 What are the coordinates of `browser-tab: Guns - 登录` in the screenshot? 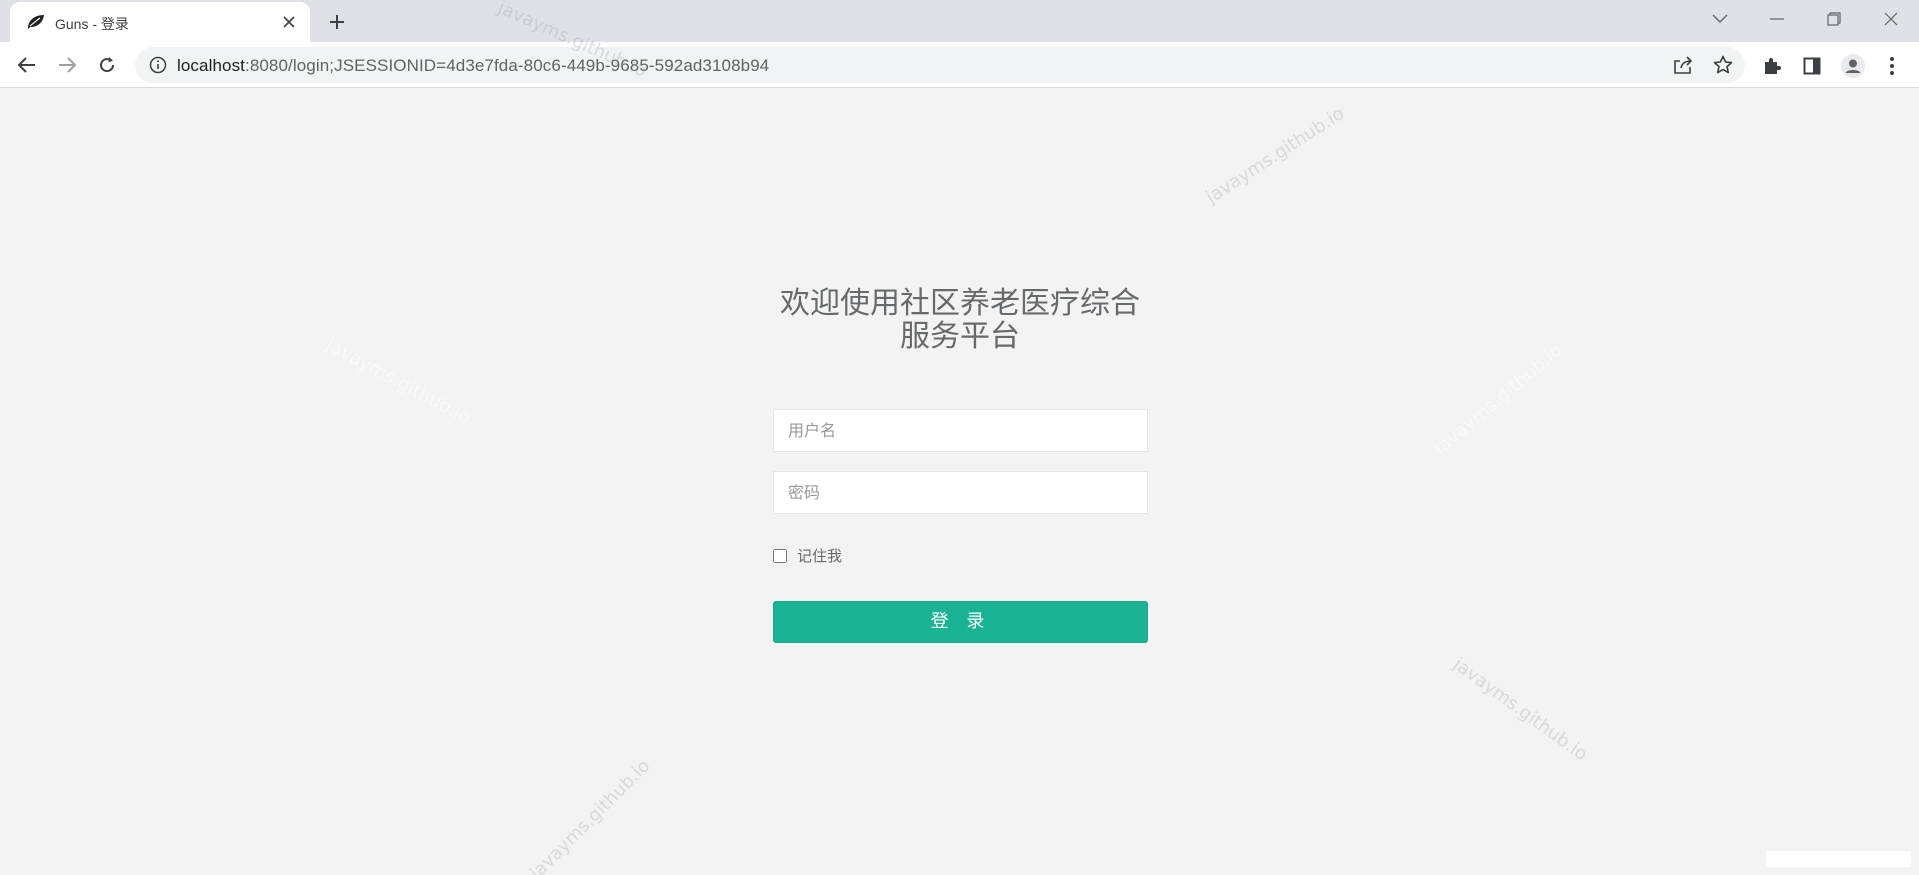 It's located at (160, 22).